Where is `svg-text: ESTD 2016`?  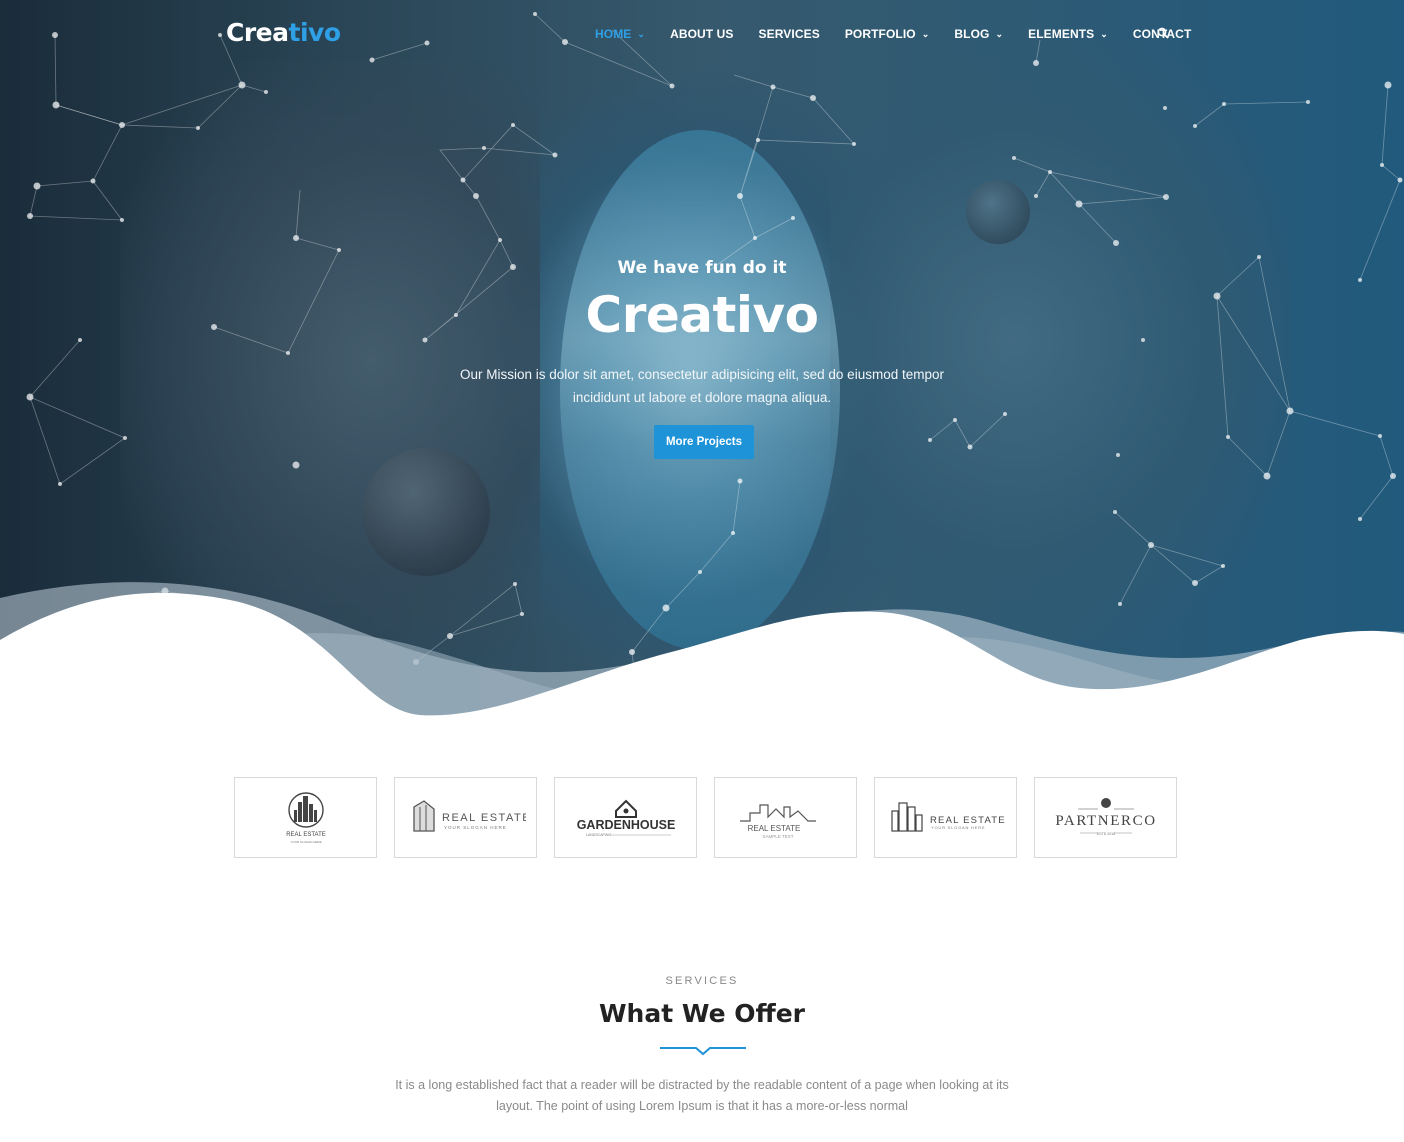 svg-text: ESTD 2016 is located at coordinates (1105, 834).